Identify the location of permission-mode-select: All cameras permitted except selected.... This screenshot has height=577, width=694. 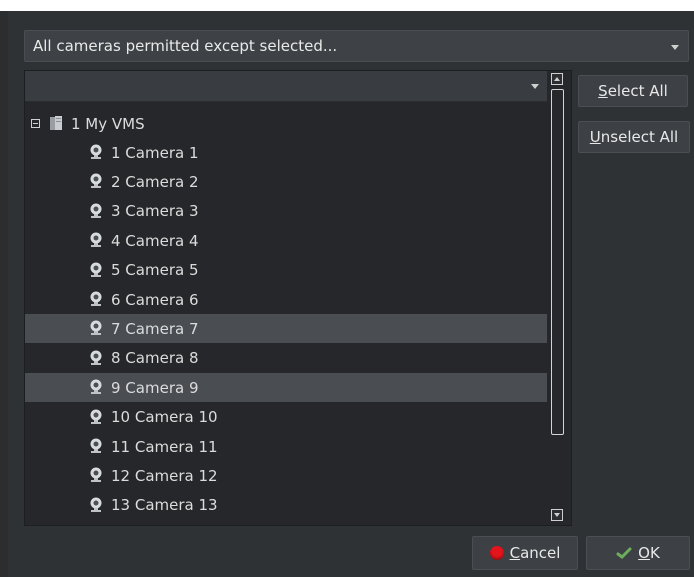
(356, 46).